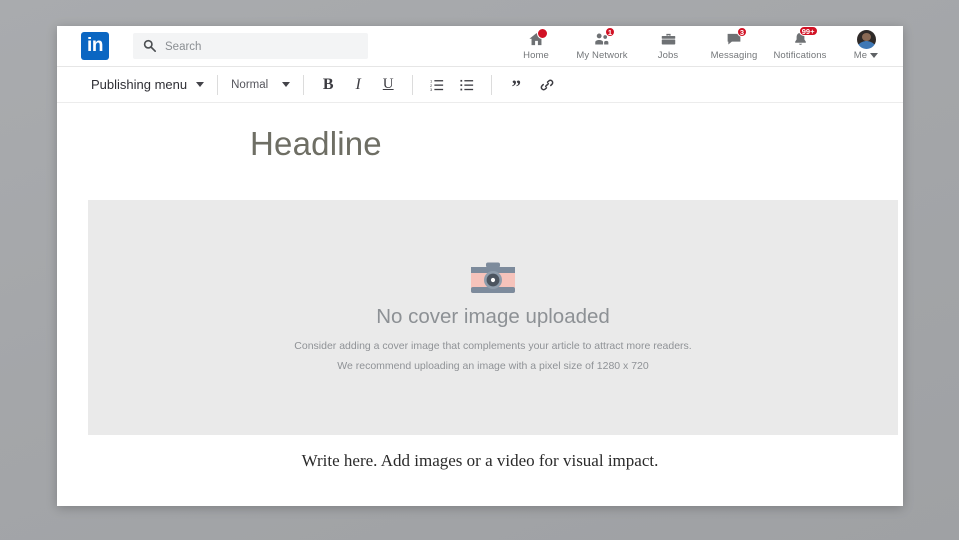 Image resolution: width=959 pixels, height=540 pixels. I want to click on nav-label-me: Me, so click(860, 55).